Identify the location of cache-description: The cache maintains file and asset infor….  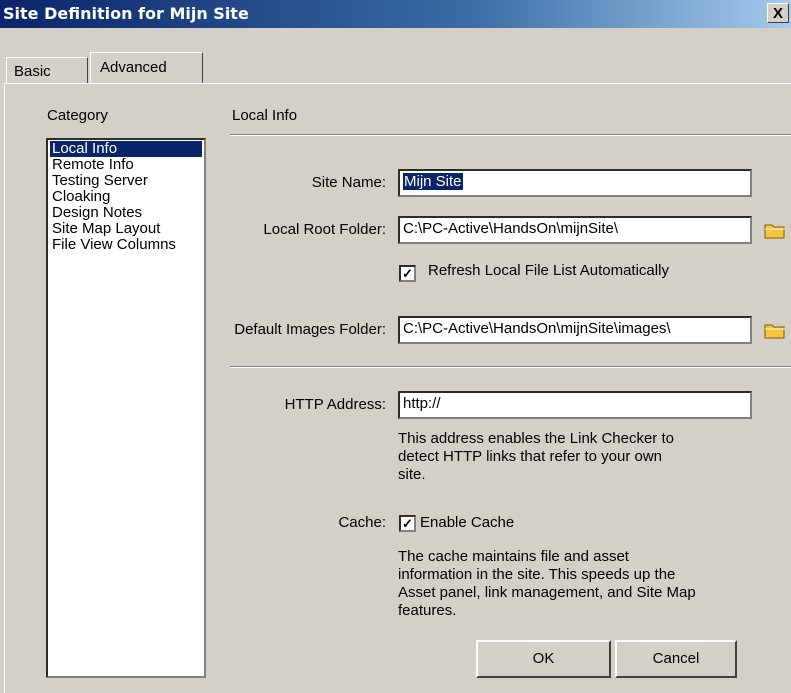
(547, 584).